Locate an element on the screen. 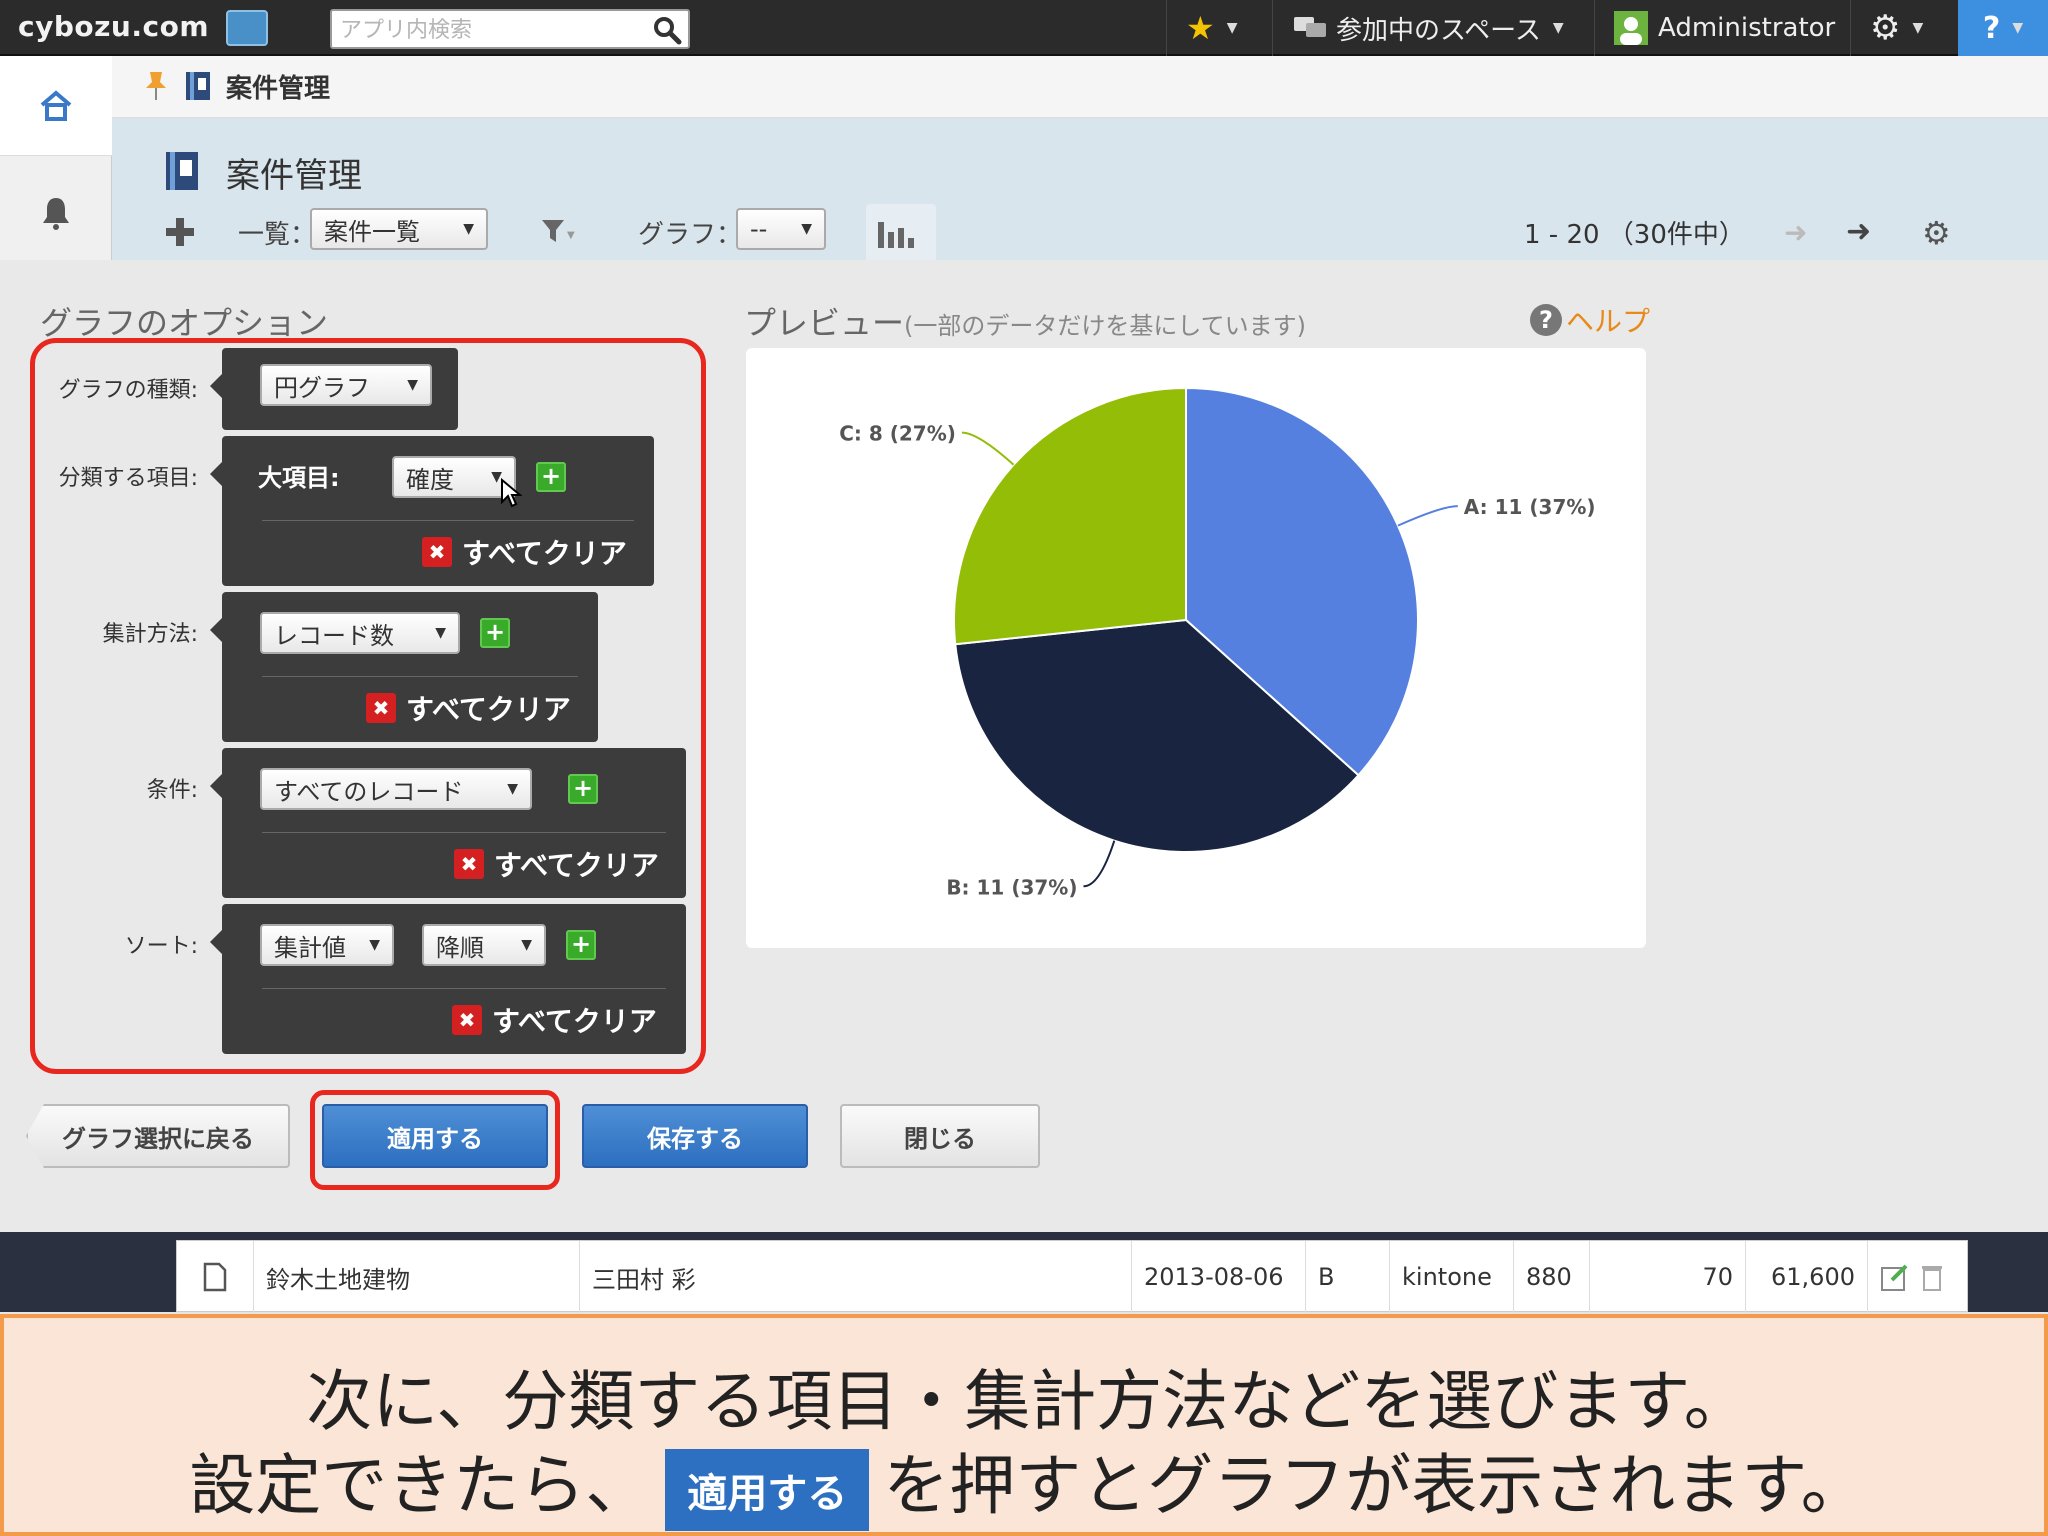  apply-button: 適用する is located at coordinates (435, 1136).